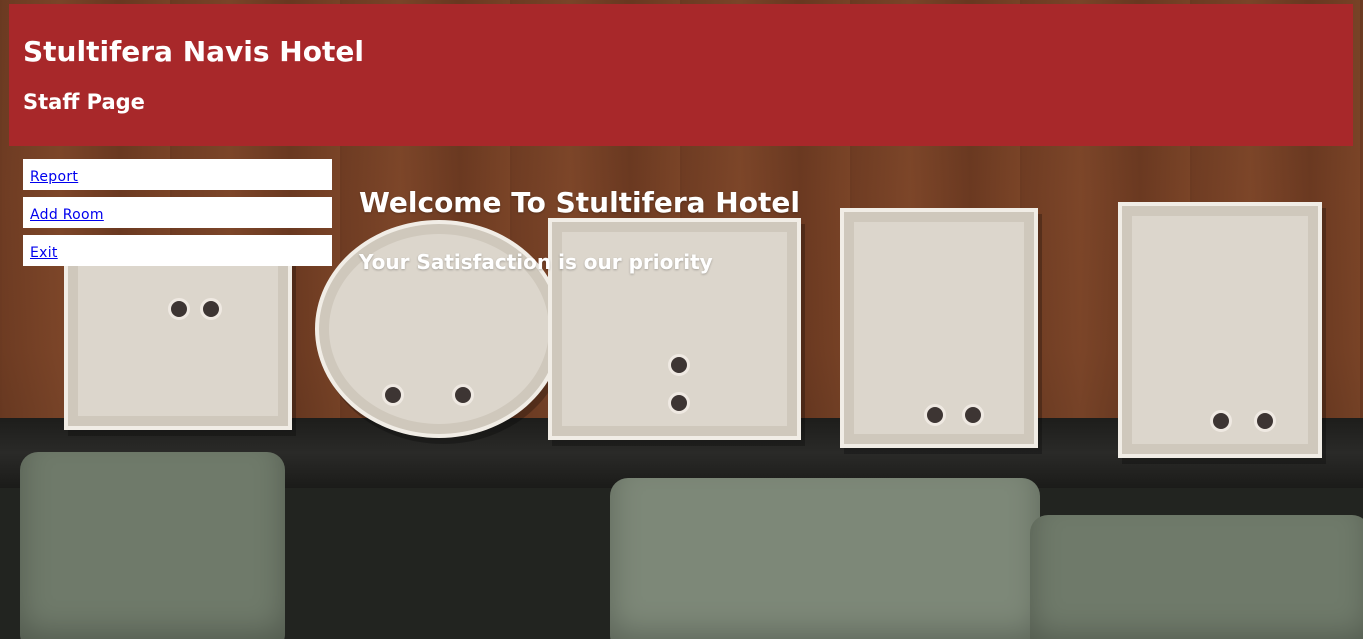 This screenshot has width=1363, height=639. What do you see at coordinates (536, 262) in the screenshot?
I see `welcome-tagline: Your Satisfaction is our priority` at bounding box center [536, 262].